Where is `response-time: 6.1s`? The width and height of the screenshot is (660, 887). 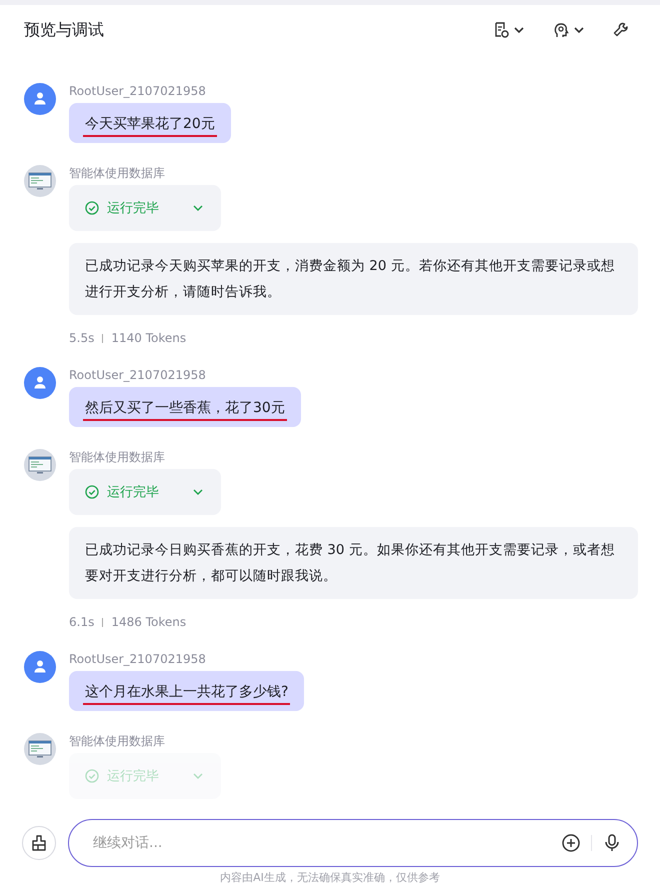
response-time: 6.1s is located at coordinates (81, 622).